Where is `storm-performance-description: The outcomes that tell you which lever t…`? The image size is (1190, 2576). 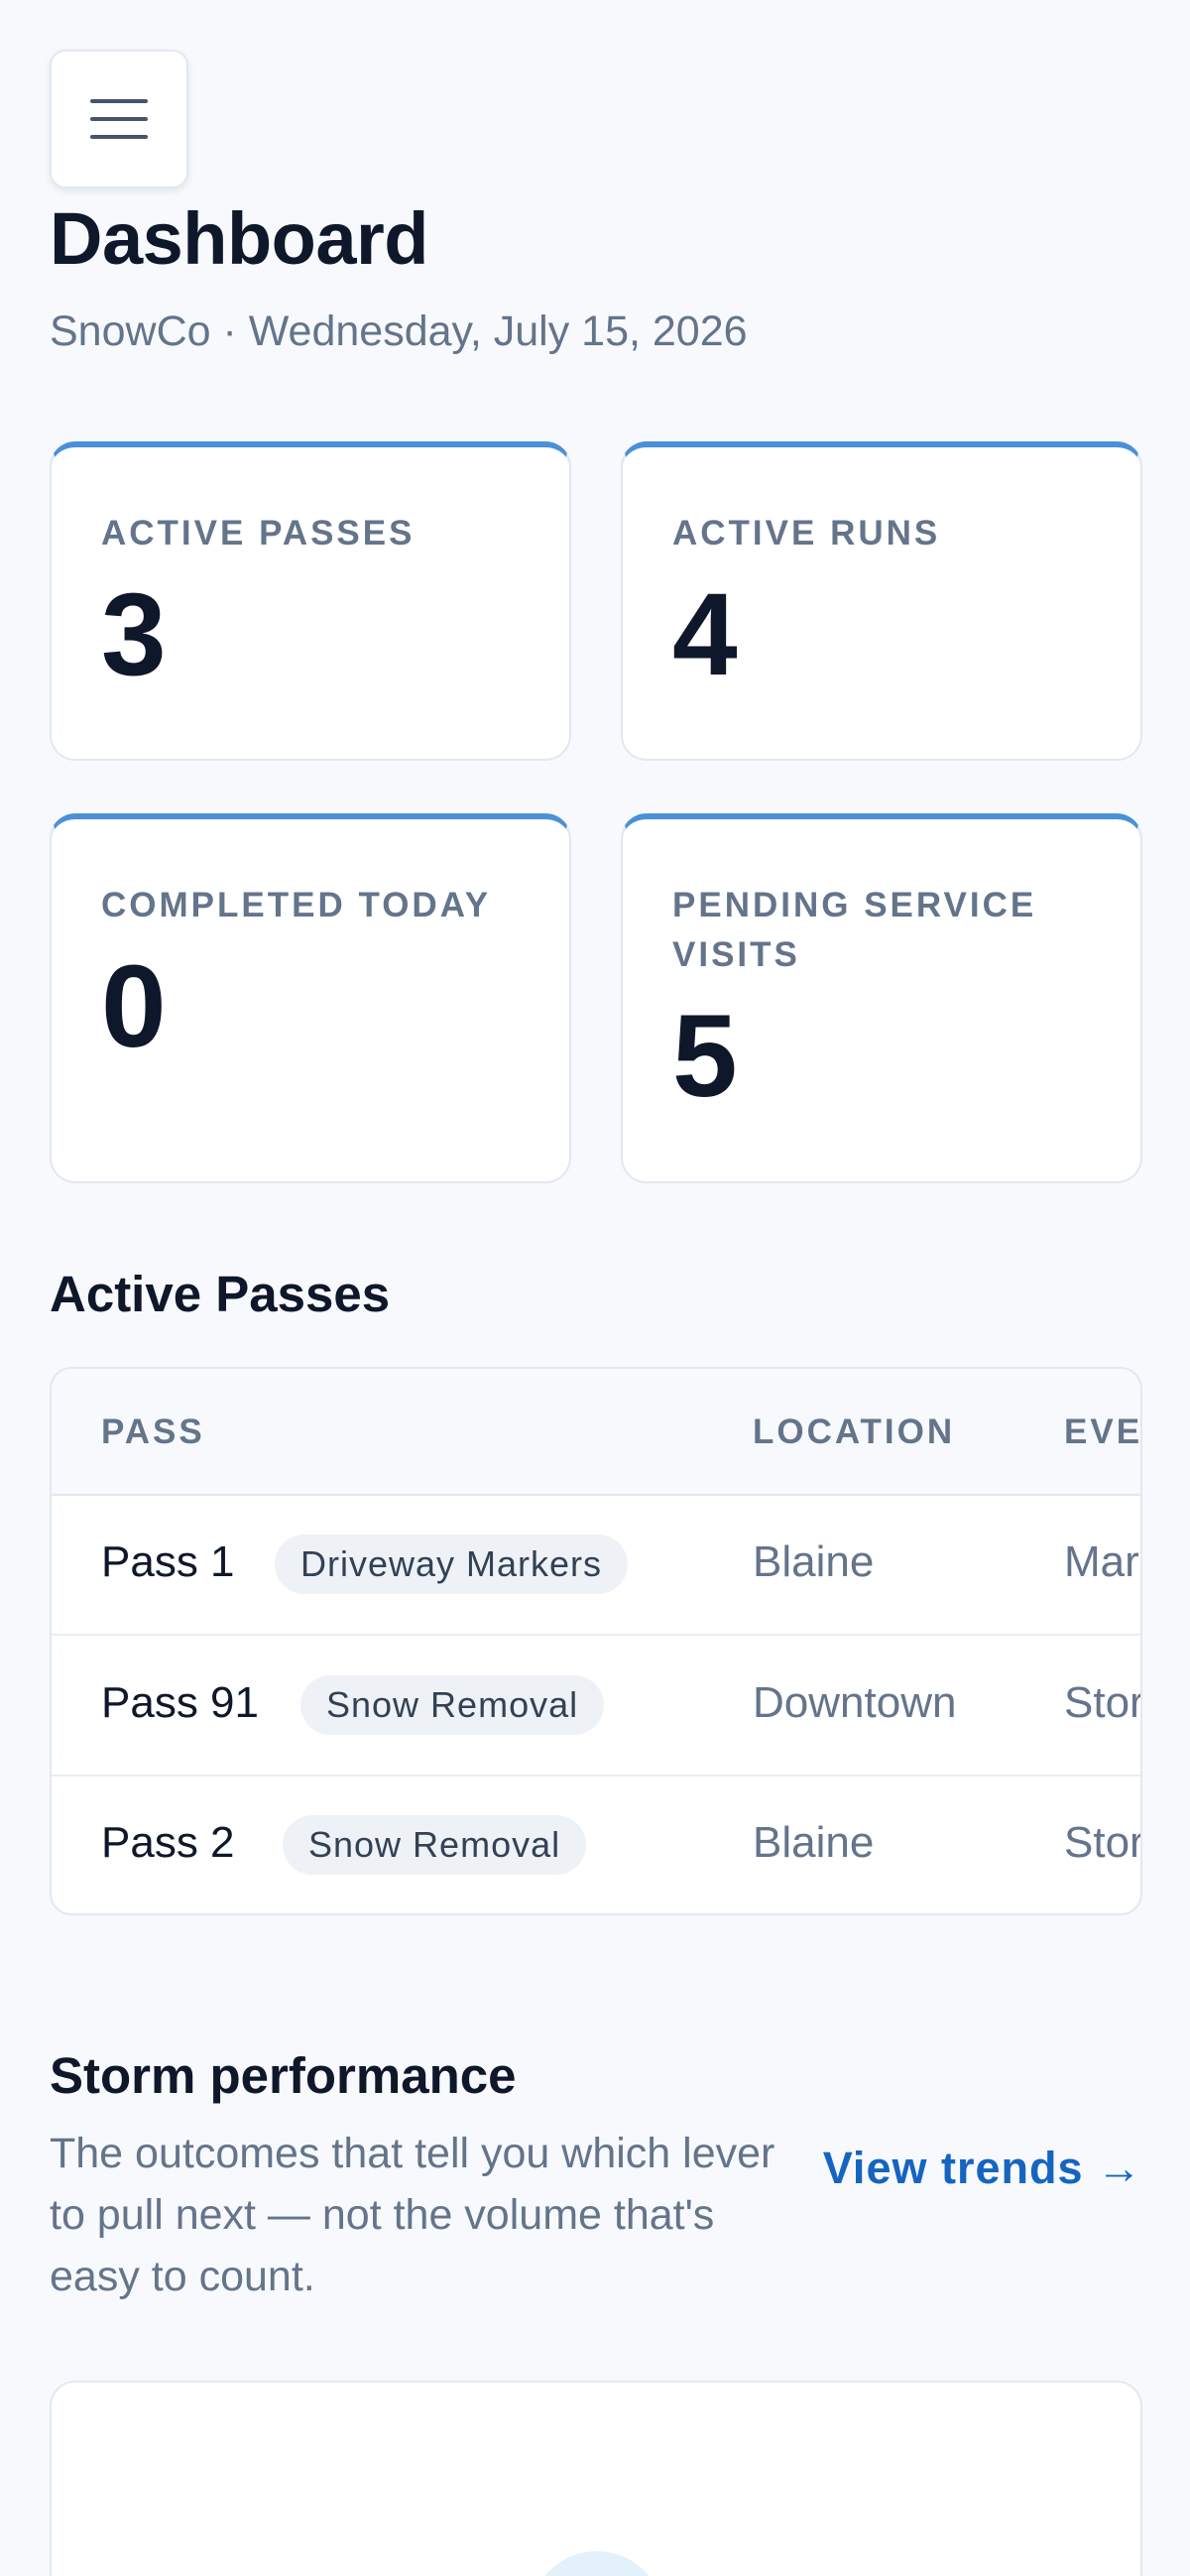 storm-performance-description: The outcomes that tell you which lever t… is located at coordinates (412, 2215).